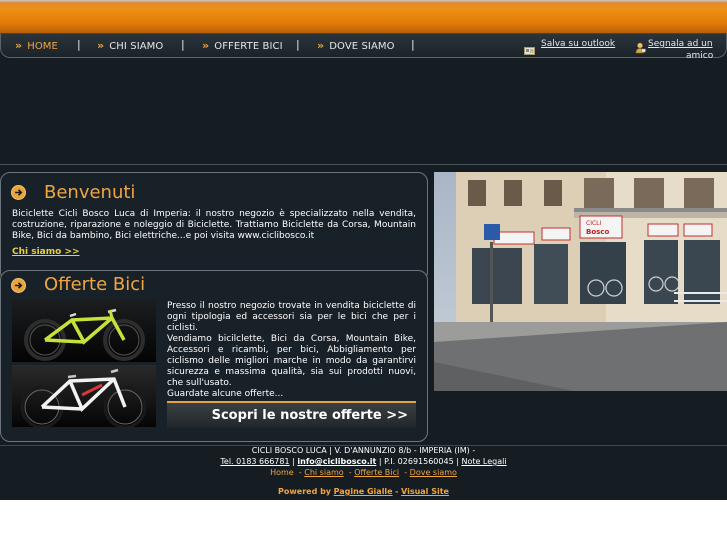  Describe the element at coordinates (597, 232) in the screenshot. I see `svg-text: Bosco` at that location.